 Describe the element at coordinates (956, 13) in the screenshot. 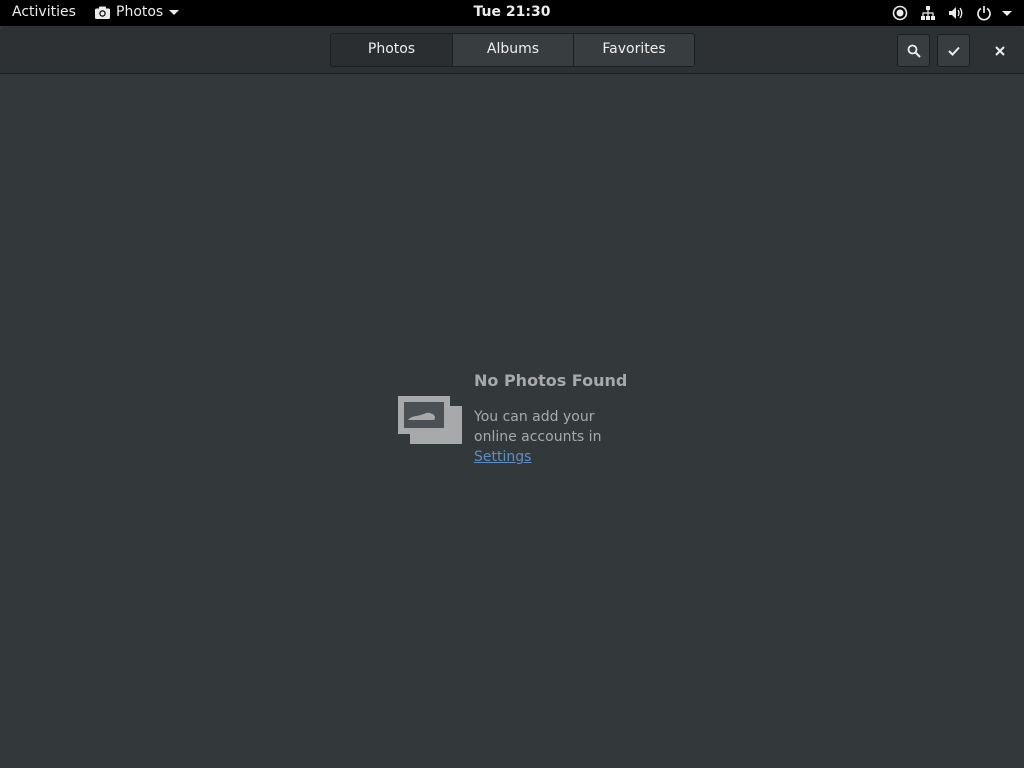

I see `volume-icon` at that location.